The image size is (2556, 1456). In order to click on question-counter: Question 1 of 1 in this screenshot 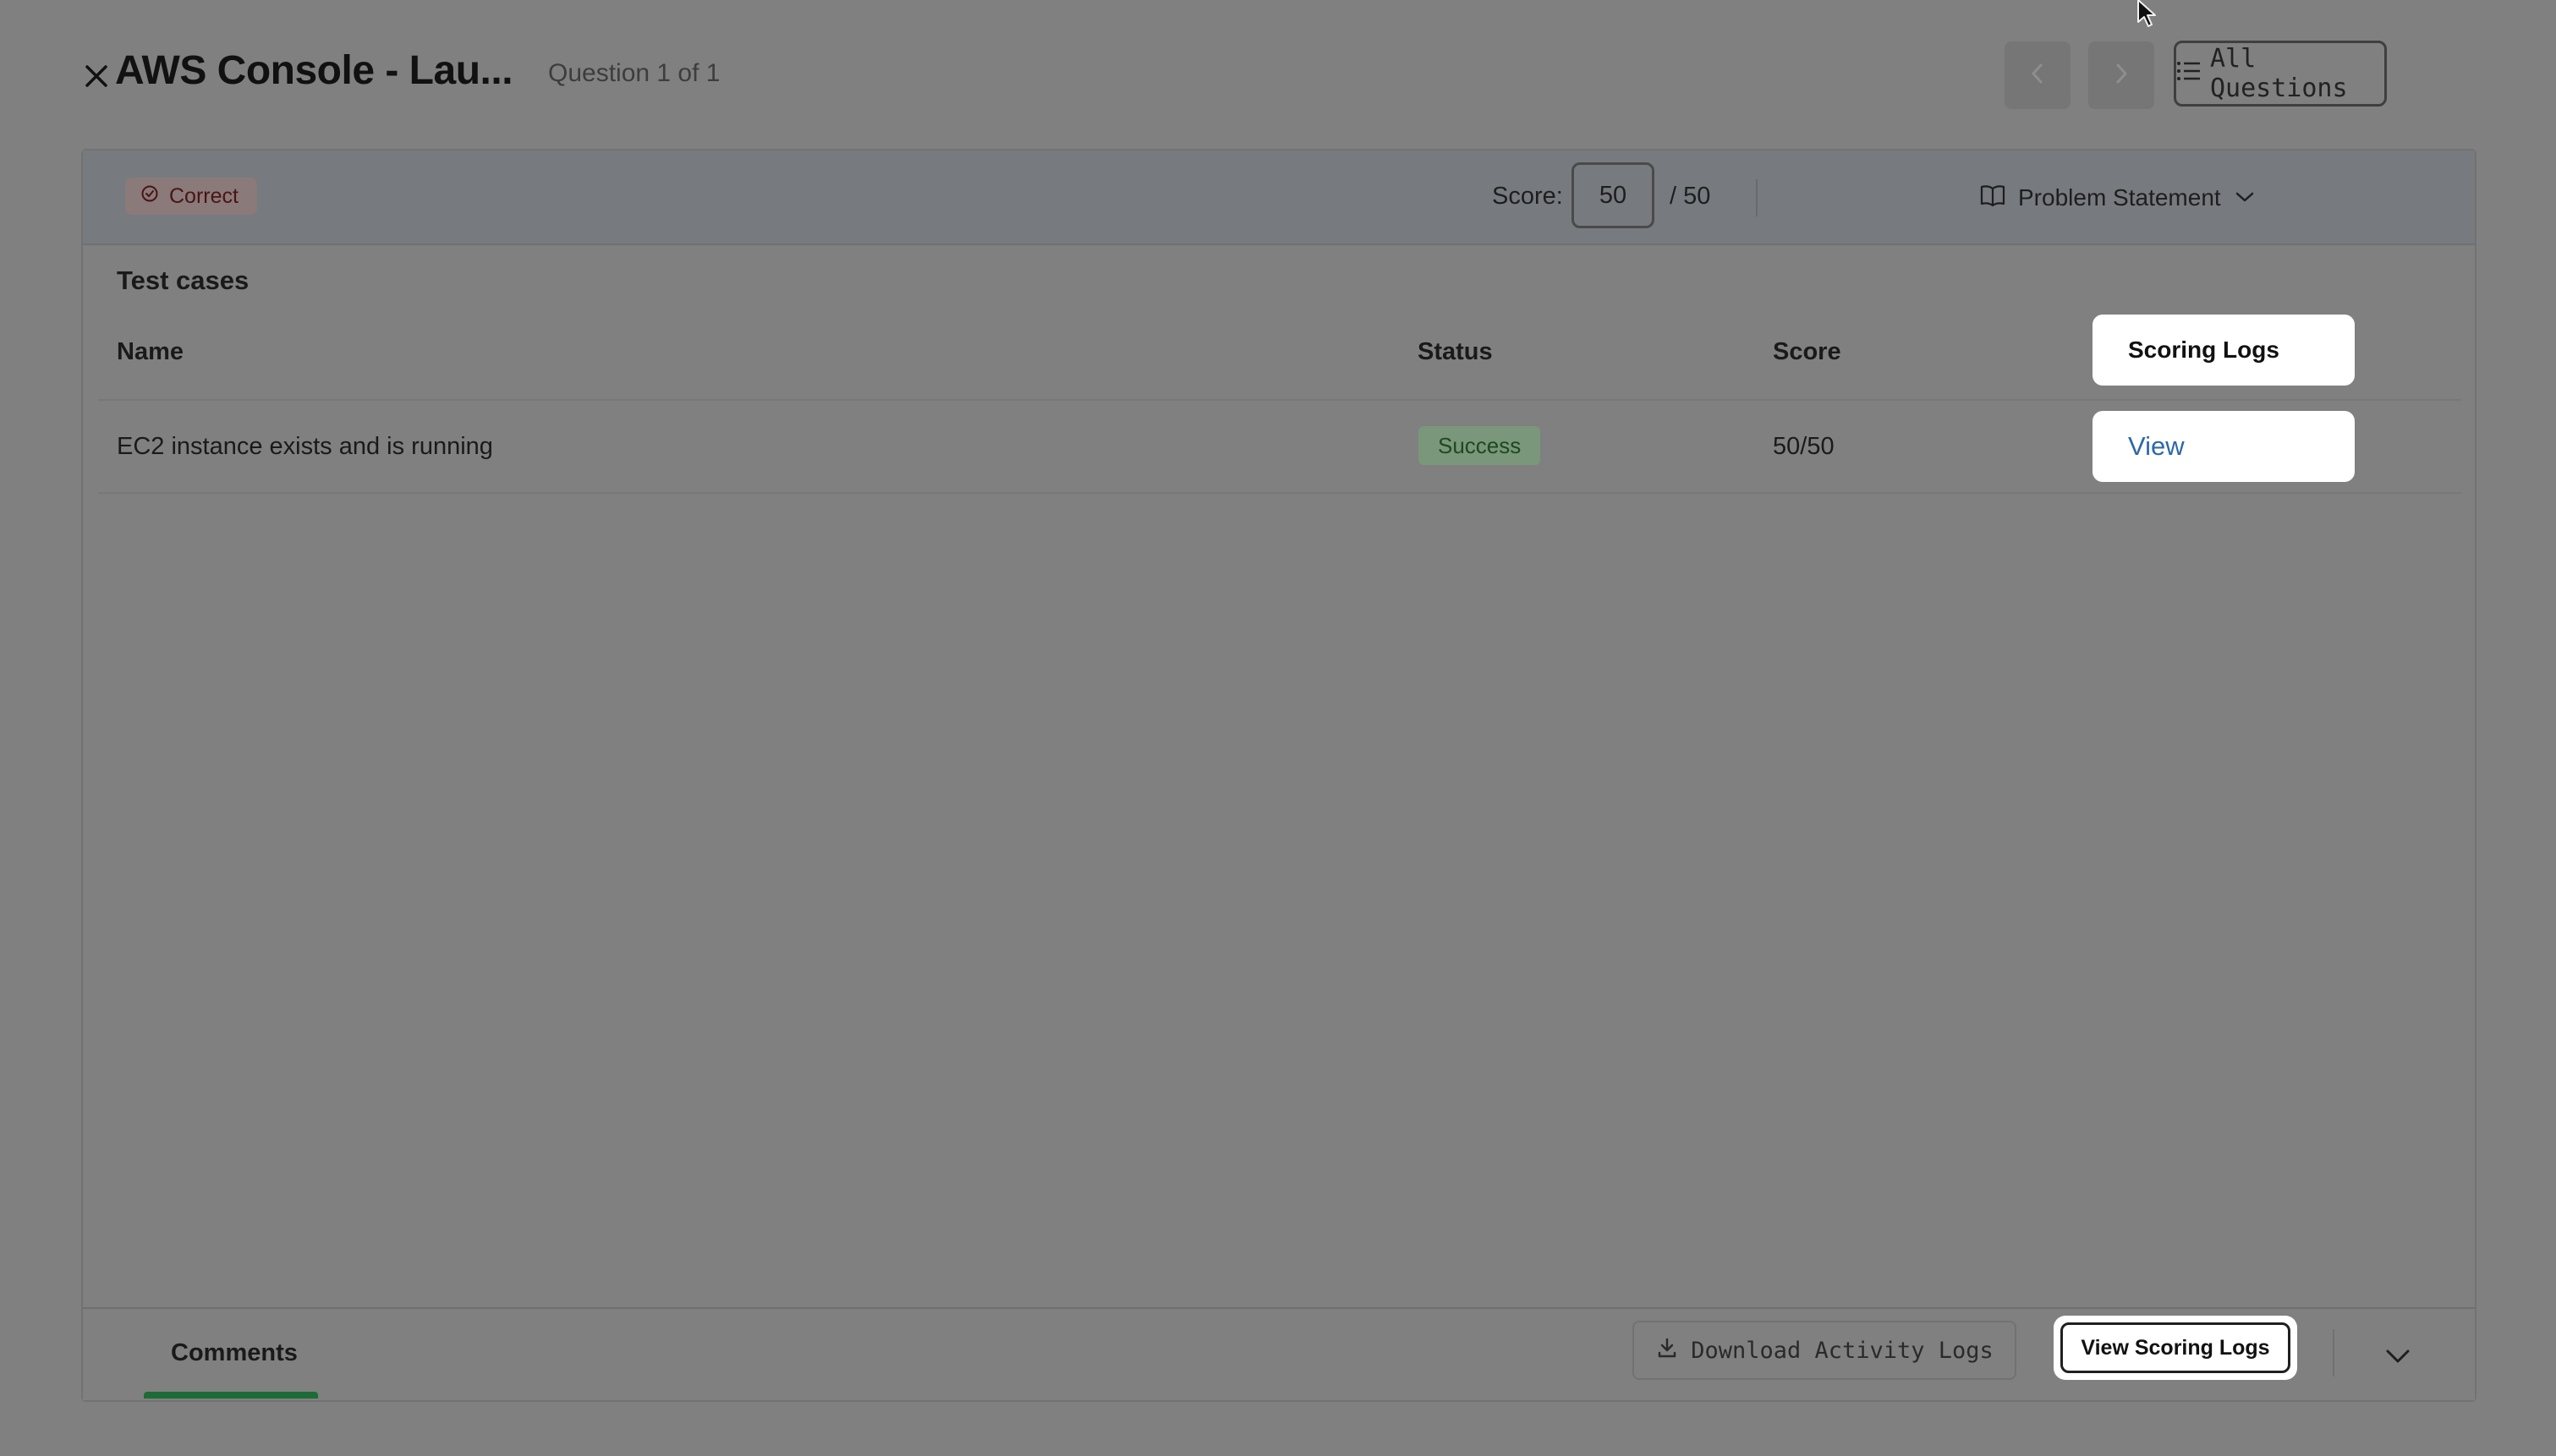, I will do `click(634, 73)`.